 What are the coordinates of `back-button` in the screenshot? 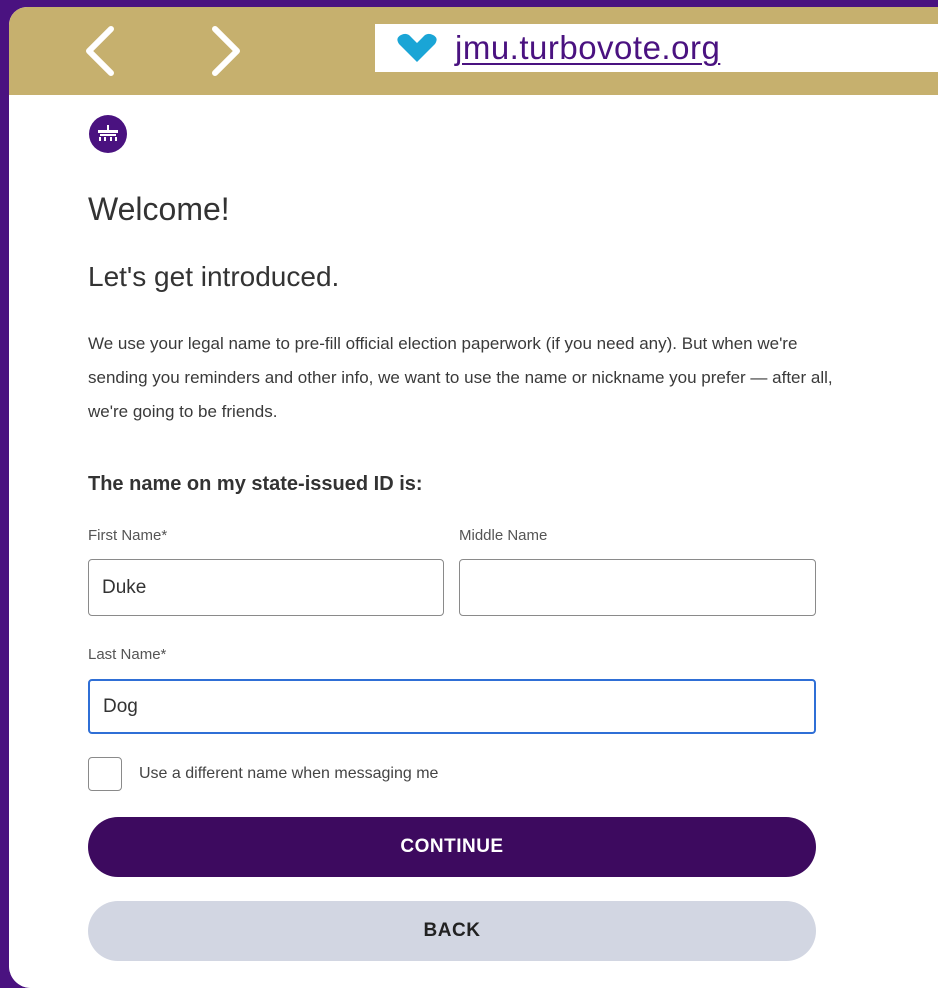 It's located at (101, 51).